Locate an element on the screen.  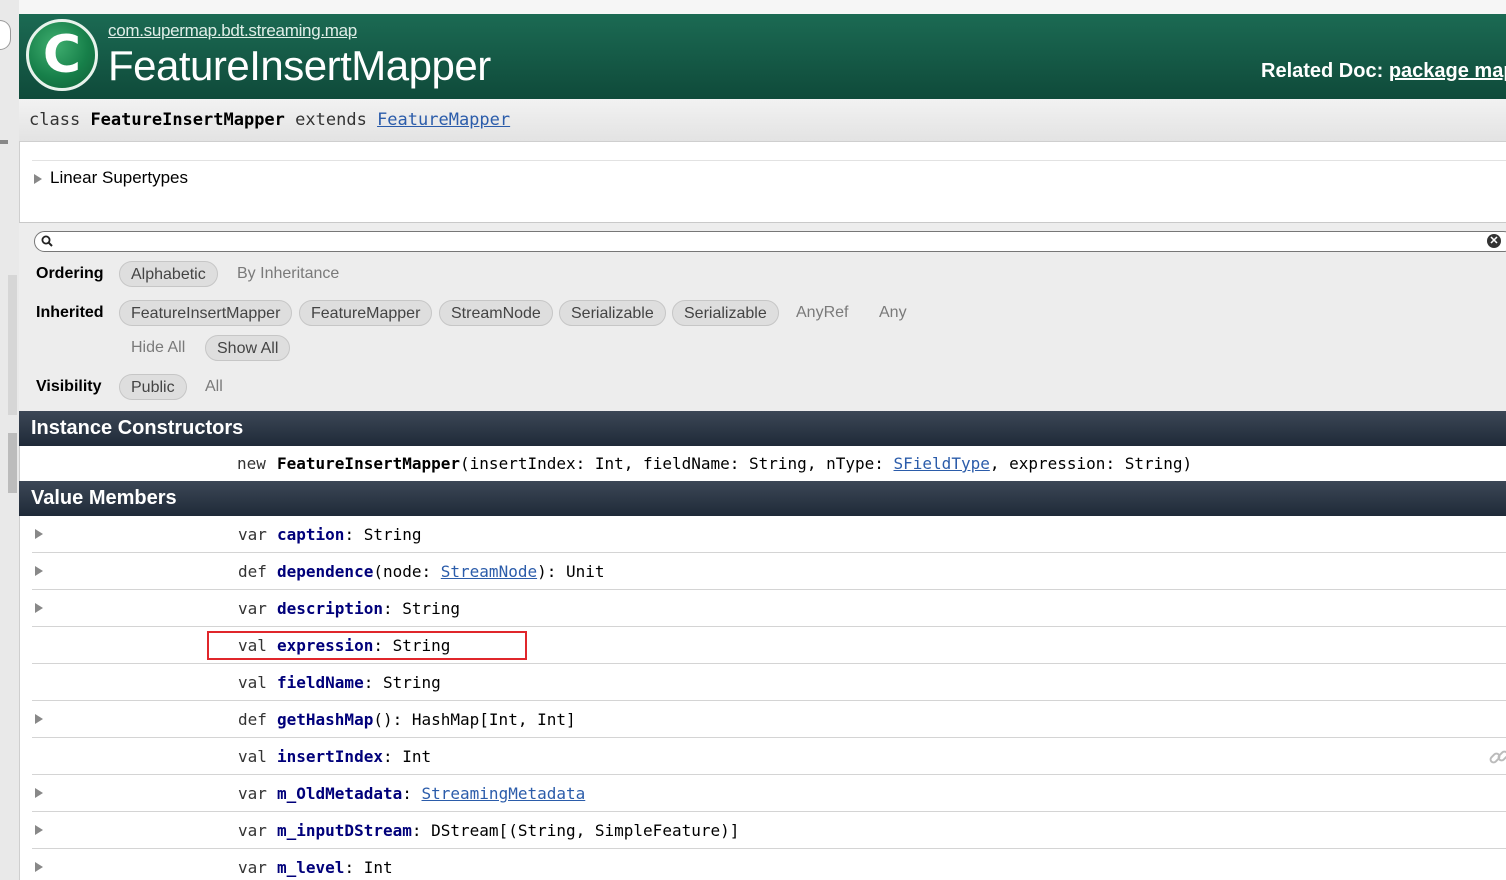
sfieldtype-link: SFieldType is located at coordinates (942, 463).